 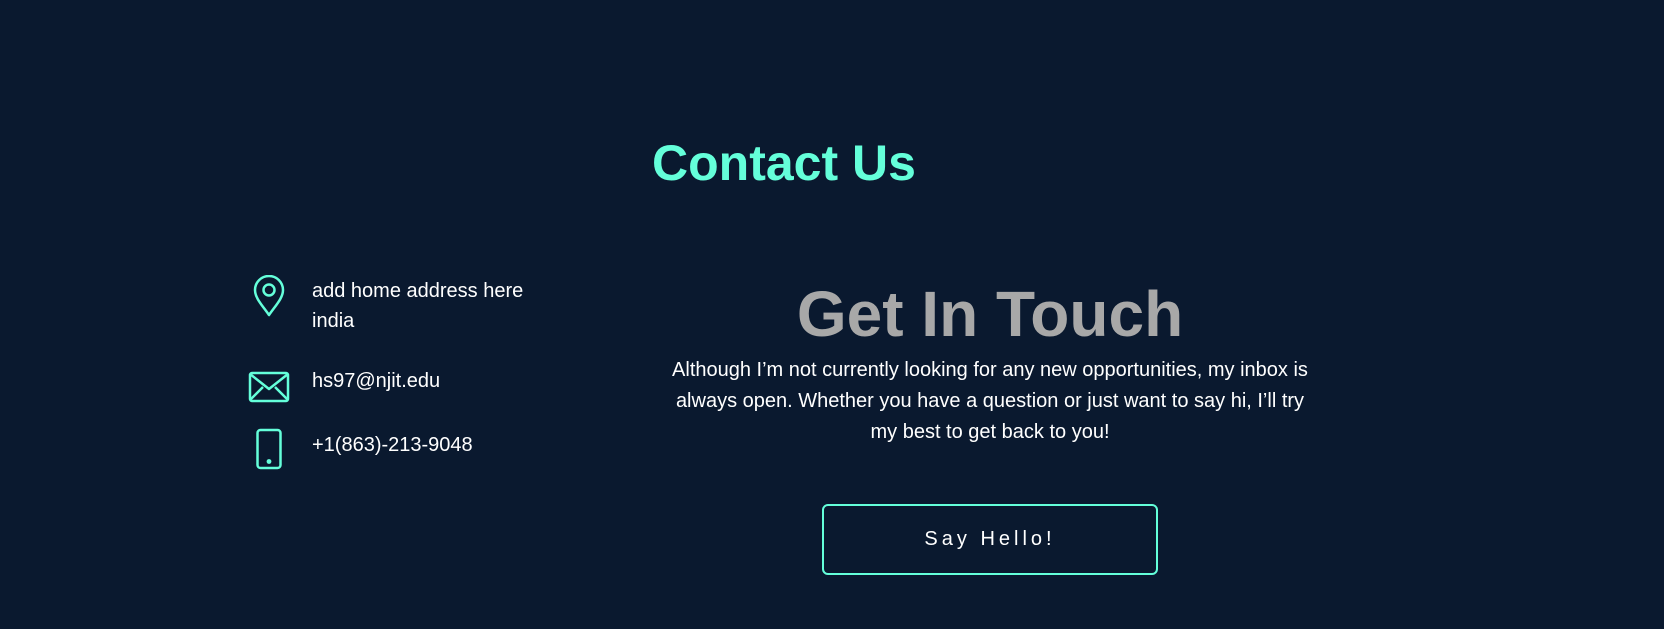 What do you see at coordinates (376, 381) in the screenshot?
I see `email-link: hs97@njit.edu` at bounding box center [376, 381].